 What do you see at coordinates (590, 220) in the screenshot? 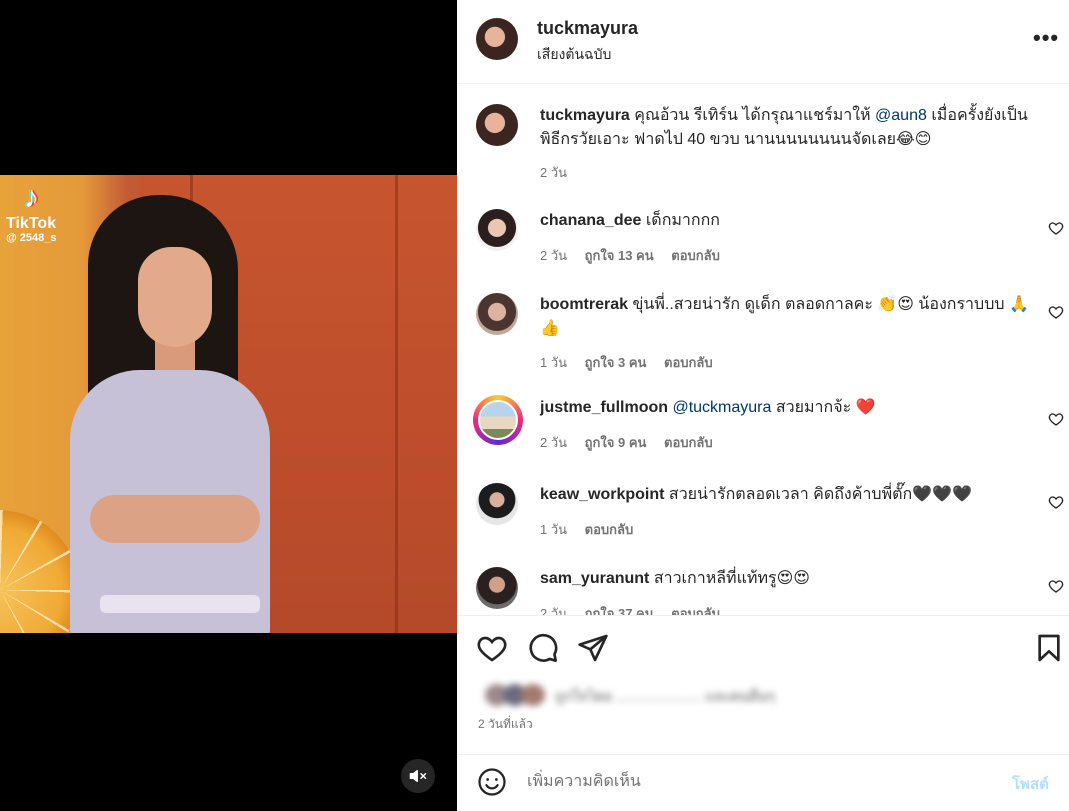
I see `commenter-username: chanana_dee` at bounding box center [590, 220].